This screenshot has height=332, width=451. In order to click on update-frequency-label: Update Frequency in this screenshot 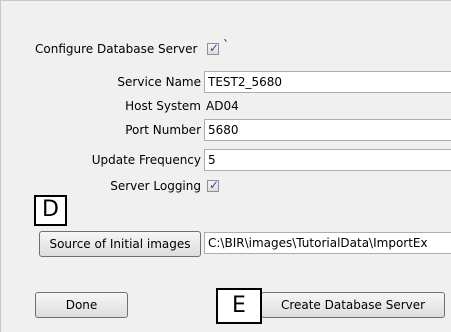, I will do `click(146, 160)`.